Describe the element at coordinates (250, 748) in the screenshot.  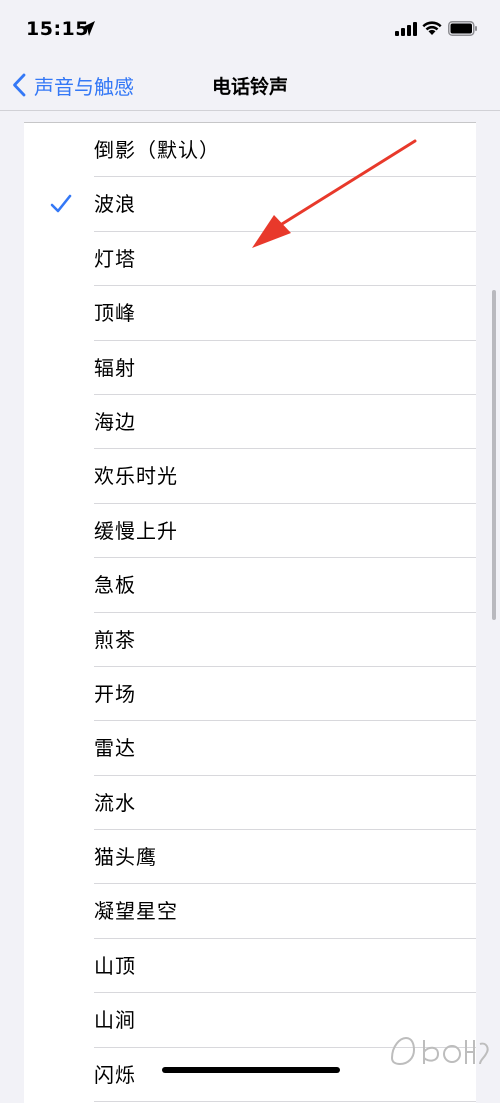
I see `ringtone-item: 雷达` at that location.